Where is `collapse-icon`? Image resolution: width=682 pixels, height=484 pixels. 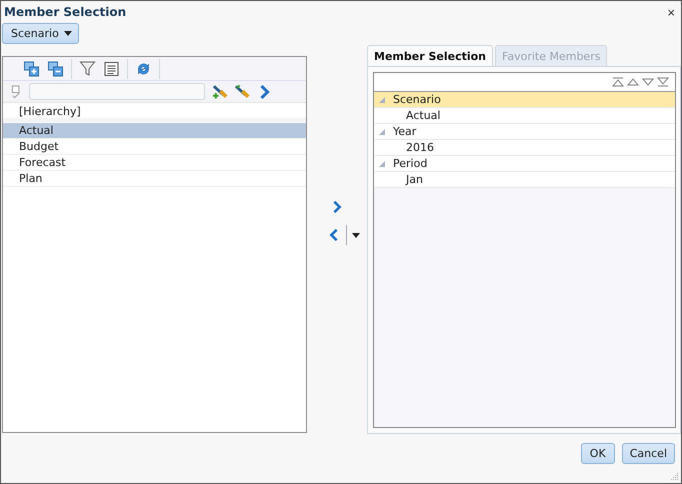 collapse-icon is located at coordinates (55, 68).